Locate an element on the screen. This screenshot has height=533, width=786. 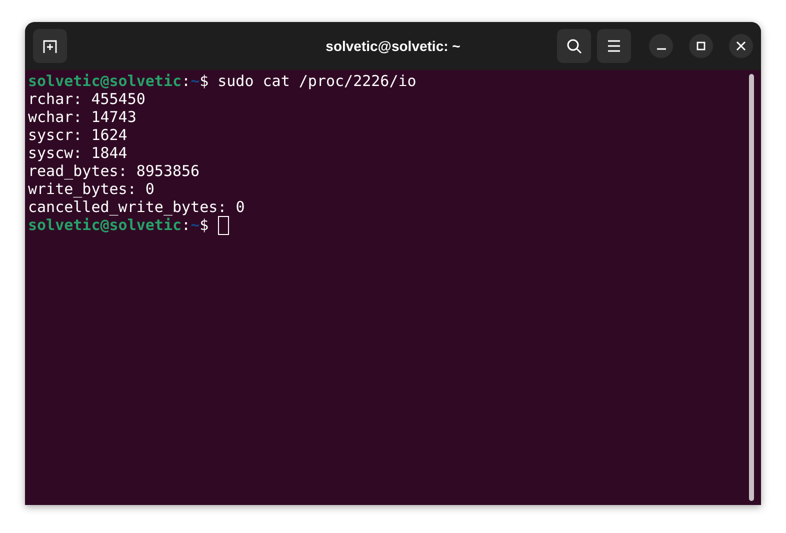
scrollbar is located at coordinates (751, 287).